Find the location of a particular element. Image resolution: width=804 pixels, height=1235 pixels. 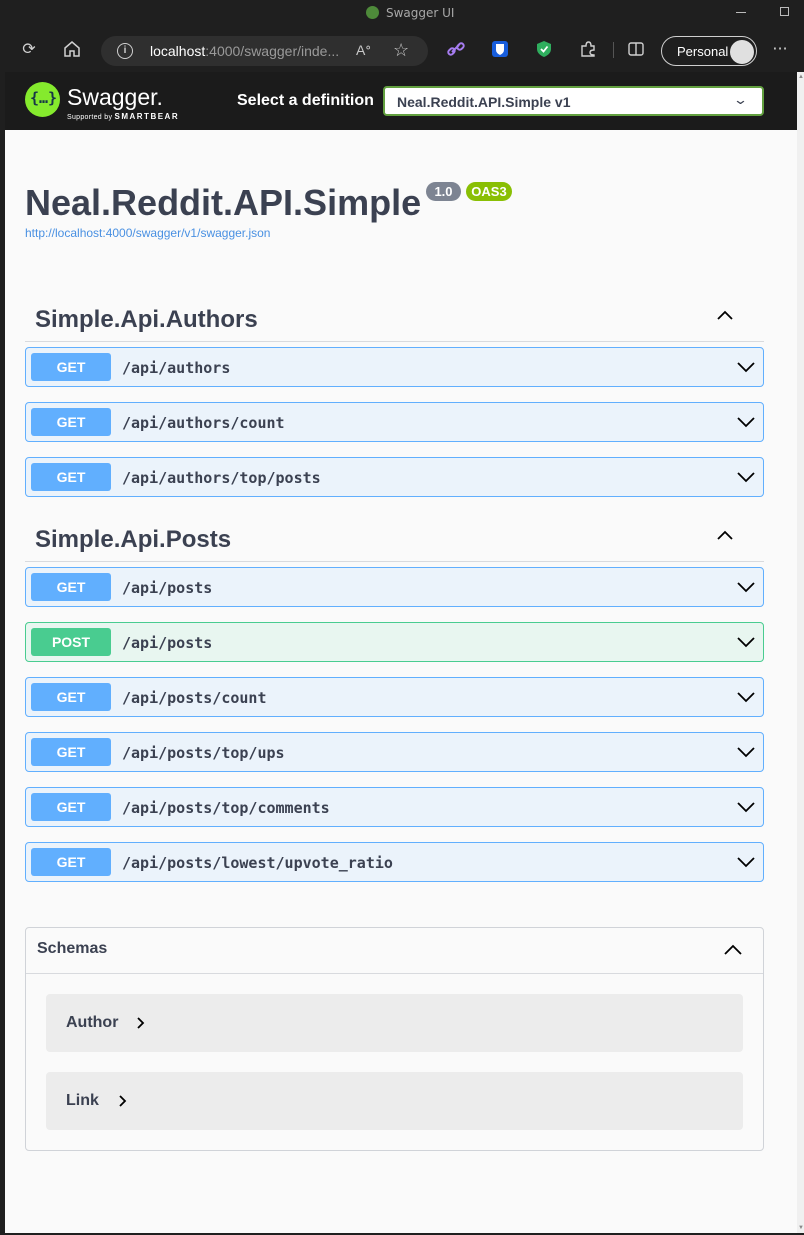

operation-get-posts-top-comments: GET /api/posts/top/comments is located at coordinates (394, 807).